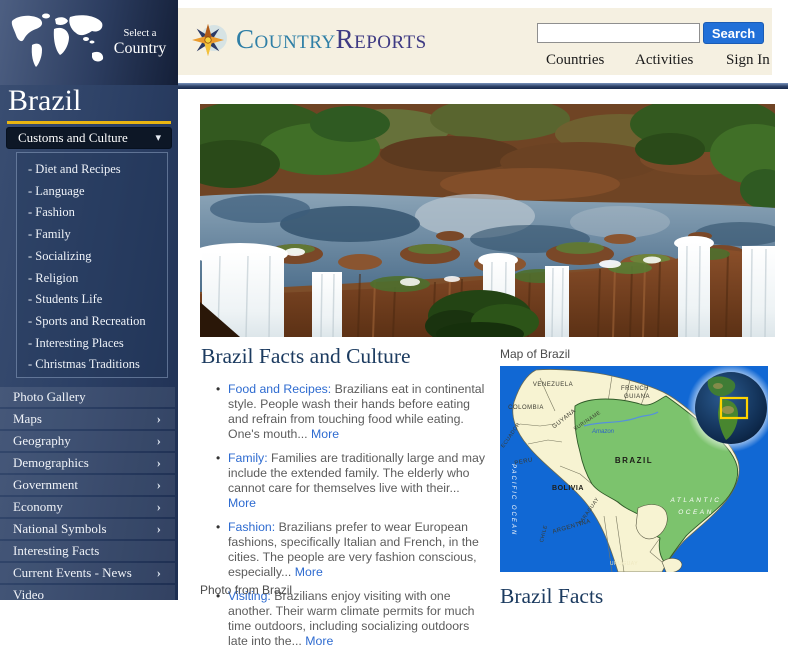 Image resolution: width=788 pixels, height=658 pixels. I want to click on submenu-item-religion: - Religion, so click(97, 279).